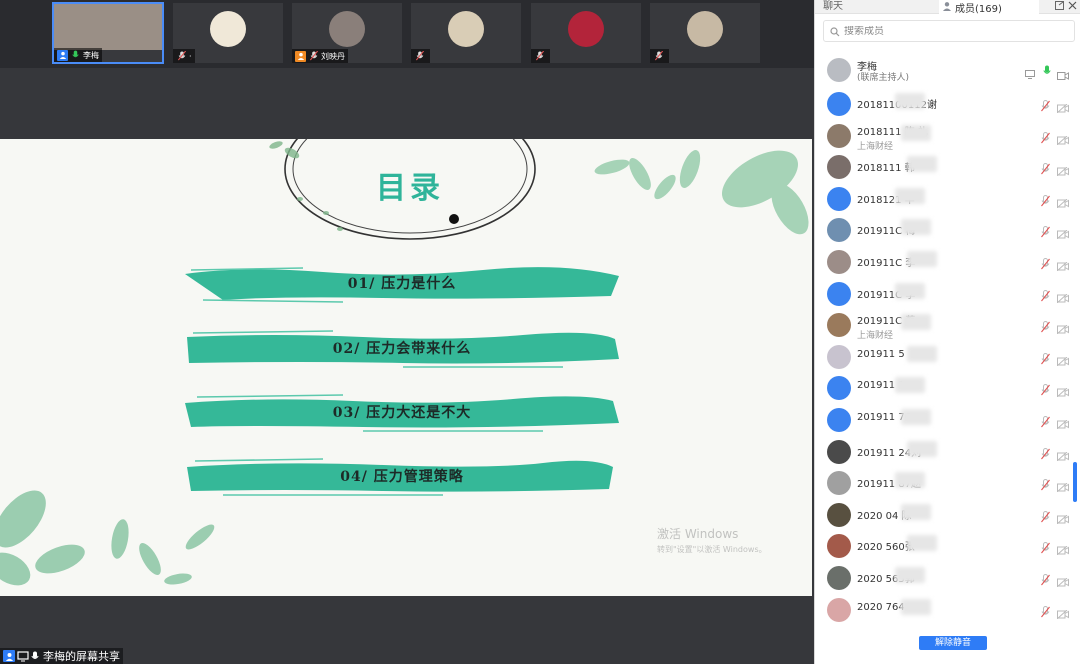 The height and width of the screenshot is (664, 1080). What do you see at coordinates (190, 56) in the screenshot?
I see `tile-name: ·` at bounding box center [190, 56].